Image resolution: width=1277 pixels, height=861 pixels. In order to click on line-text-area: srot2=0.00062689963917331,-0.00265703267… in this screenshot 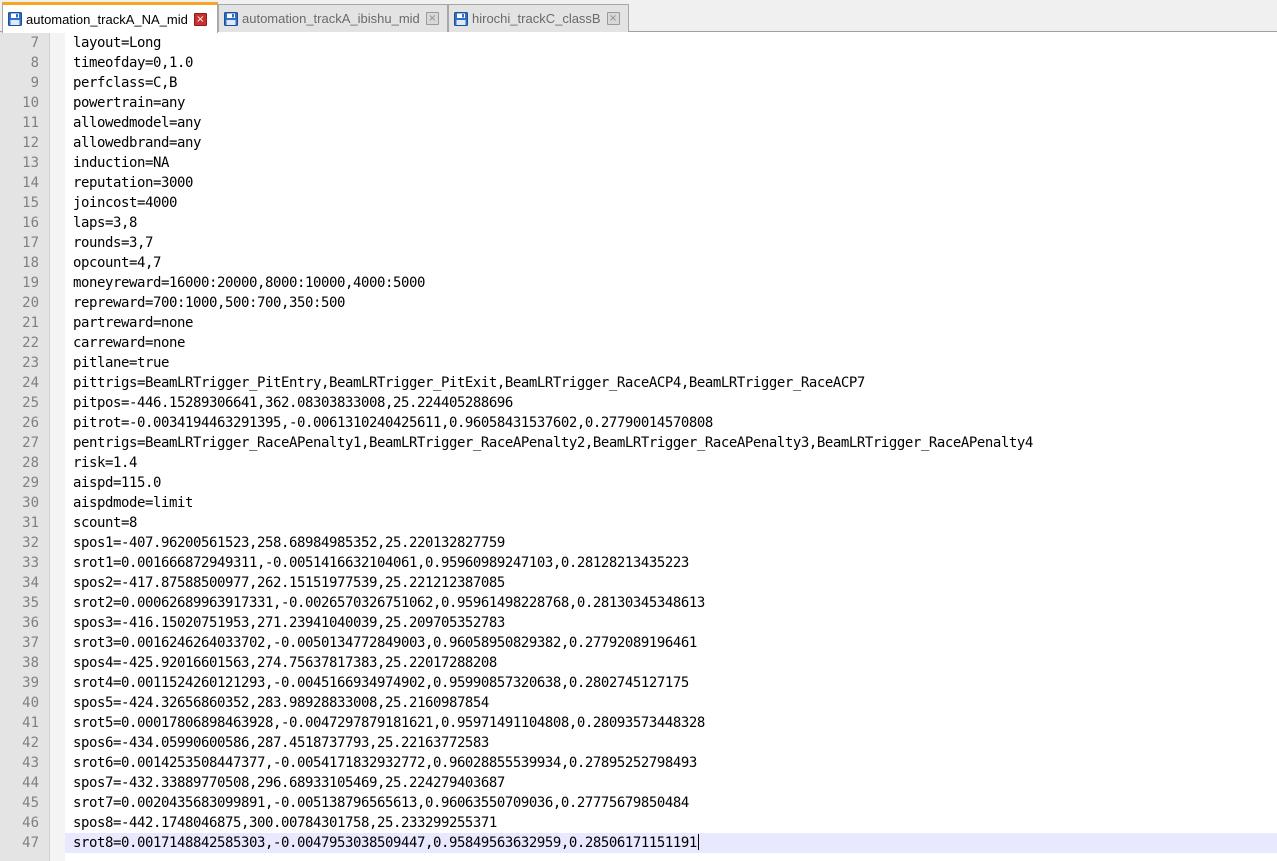, I will do `click(671, 603)`.